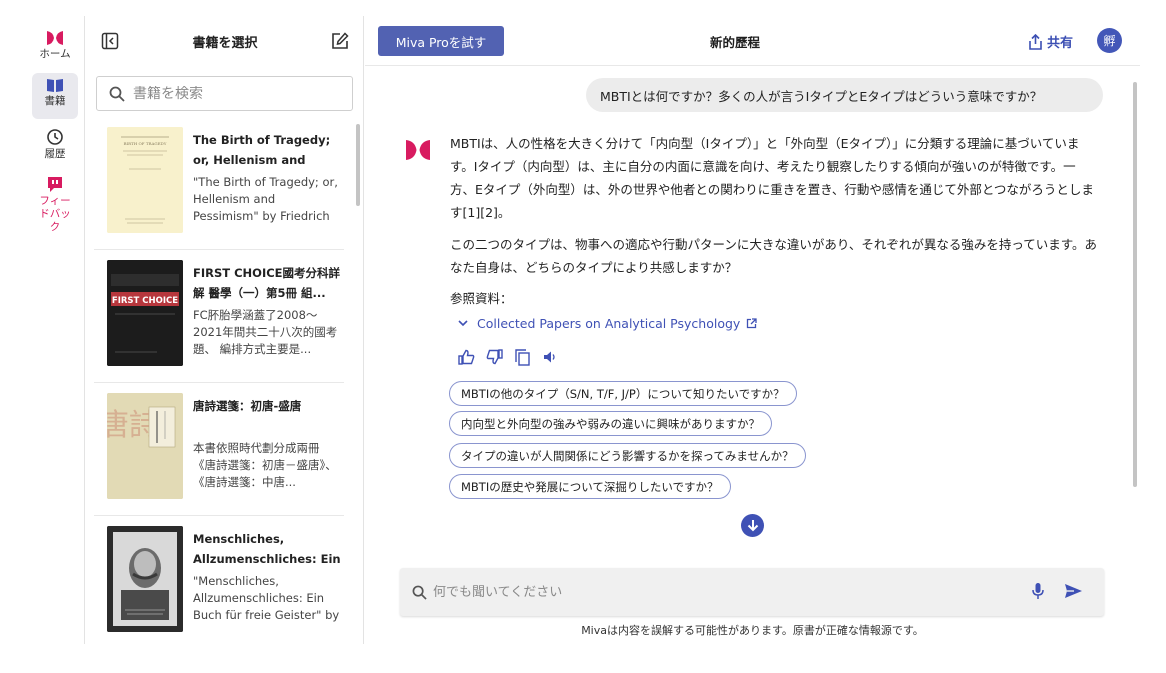  I want to click on chat-input-field, so click(752, 592).